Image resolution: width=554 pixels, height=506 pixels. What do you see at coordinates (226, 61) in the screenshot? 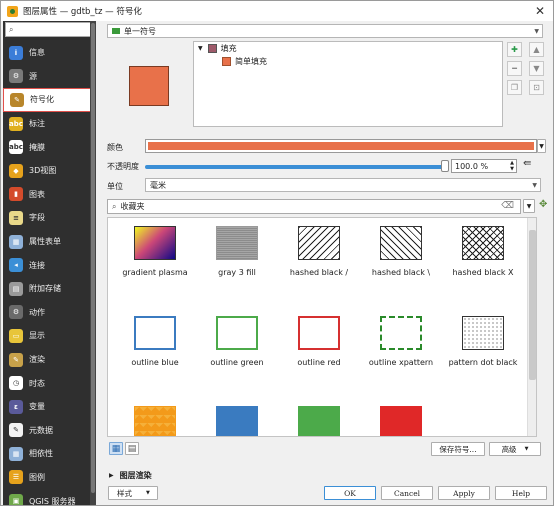
I see `simple-fill-swatch-icon` at bounding box center [226, 61].